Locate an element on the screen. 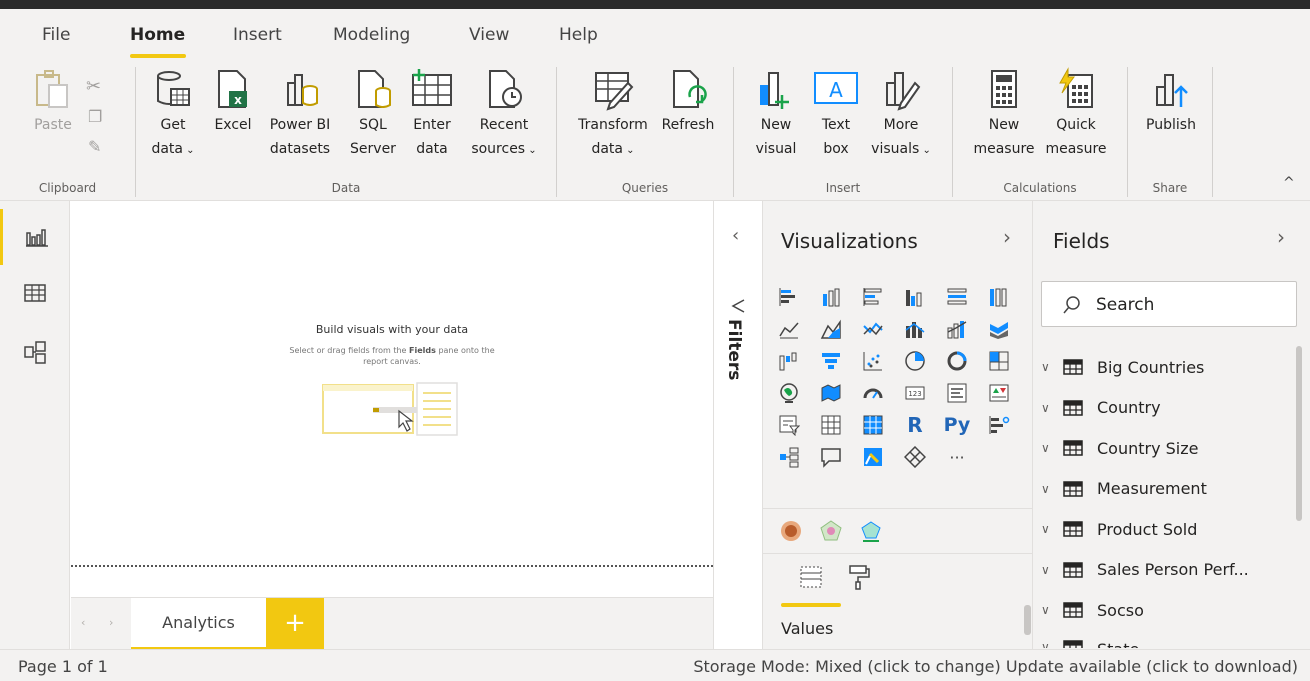 Image resolution: width=1310 pixels, height=681 pixels. search-input: Search is located at coordinates (1169, 304).